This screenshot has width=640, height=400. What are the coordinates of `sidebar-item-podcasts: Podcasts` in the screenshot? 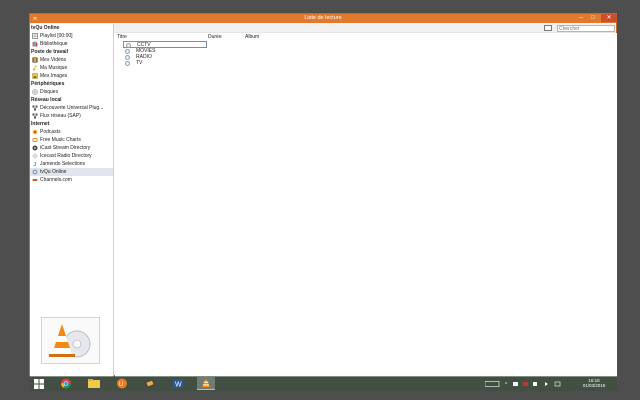 It's located at (71, 132).